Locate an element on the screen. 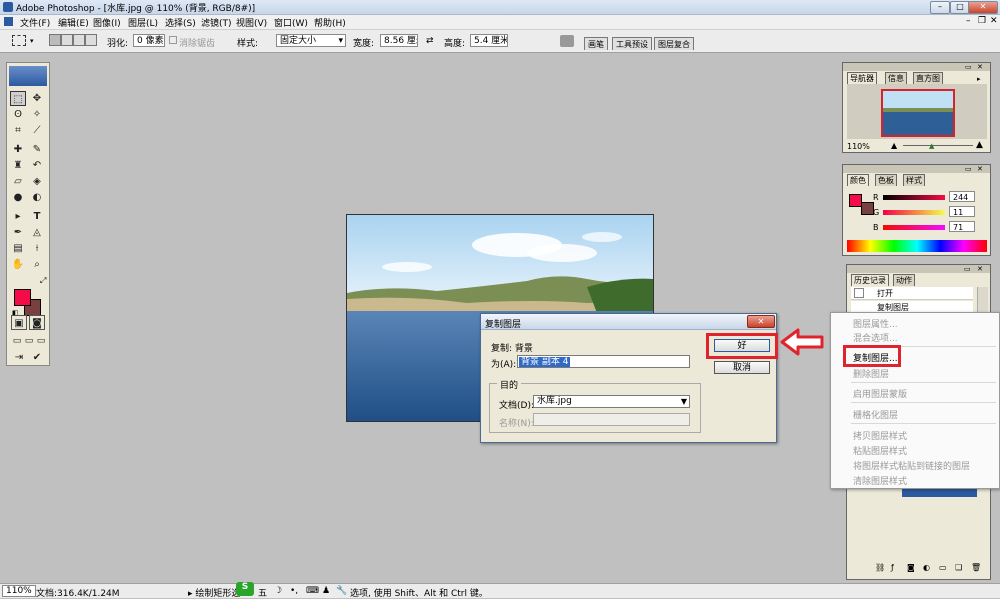 The width and height of the screenshot is (1000, 599). lasso-tool-icon: ʘ is located at coordinates (18, 114).